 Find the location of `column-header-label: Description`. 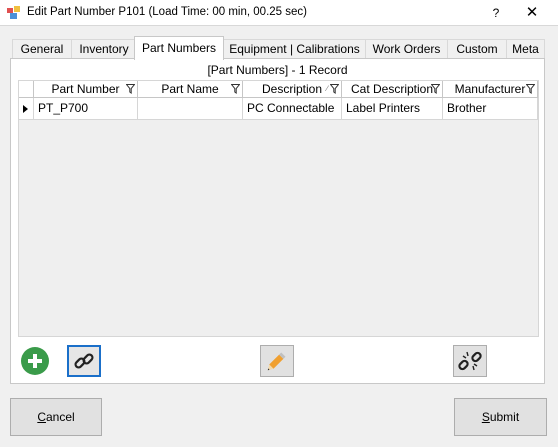

column-header-label: Description is located at coordinates (292, 89).